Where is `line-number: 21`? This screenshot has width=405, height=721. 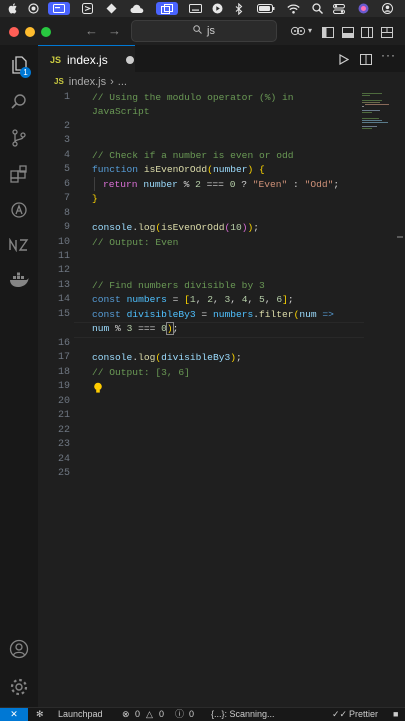
line-number: 21 is located at coordinates (63, 415).